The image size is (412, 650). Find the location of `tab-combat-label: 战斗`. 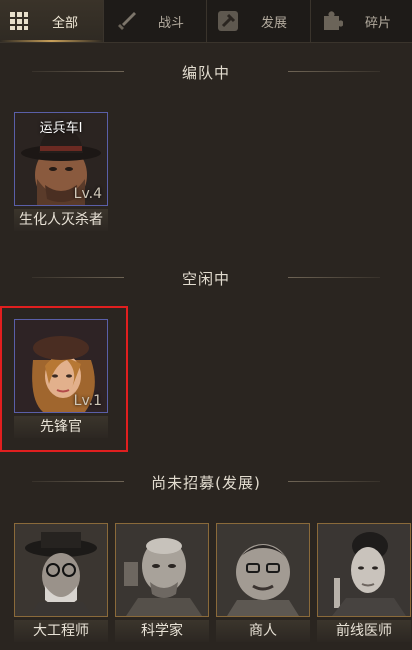

tab-combat-label: 战斗 is located at coordinates (171, 23).